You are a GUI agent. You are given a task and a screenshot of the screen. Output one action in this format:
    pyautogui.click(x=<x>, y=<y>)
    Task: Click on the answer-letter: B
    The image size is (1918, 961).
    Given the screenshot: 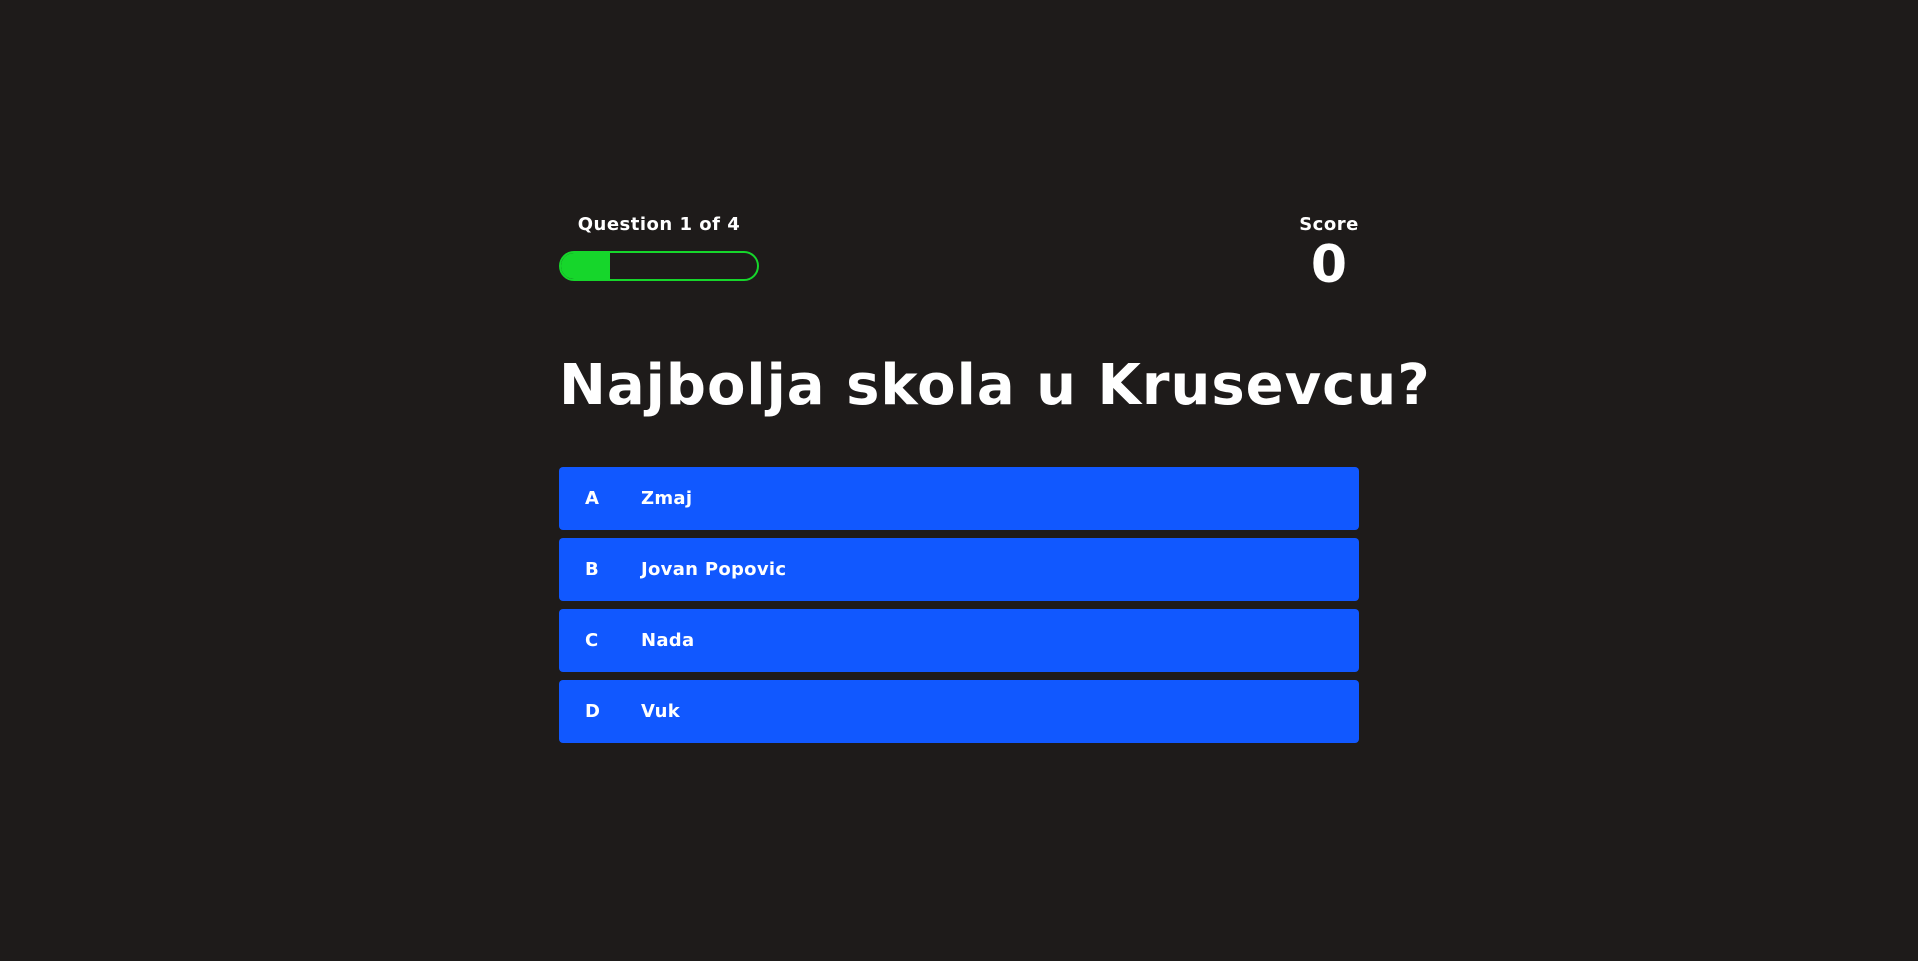 What is the action you would take?
    pyautogui.click(x=592, y=569)
    